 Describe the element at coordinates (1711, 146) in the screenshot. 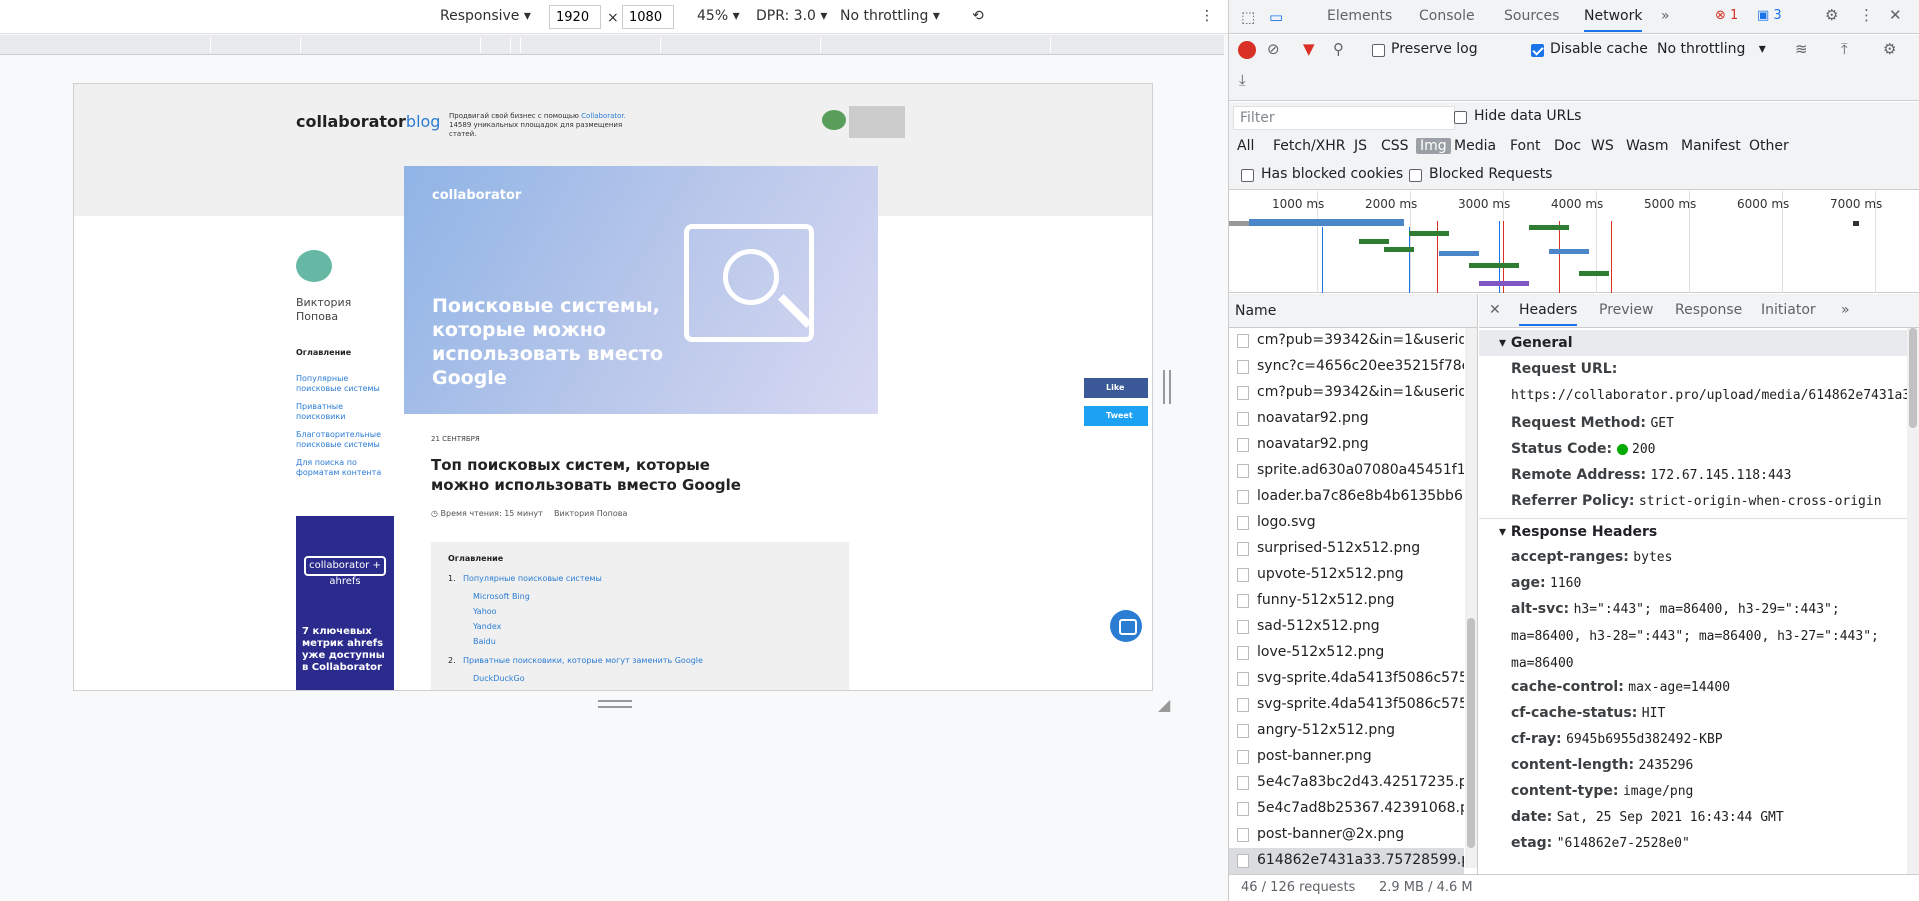

I see `type-filter-manifest: Manifest` at that location.